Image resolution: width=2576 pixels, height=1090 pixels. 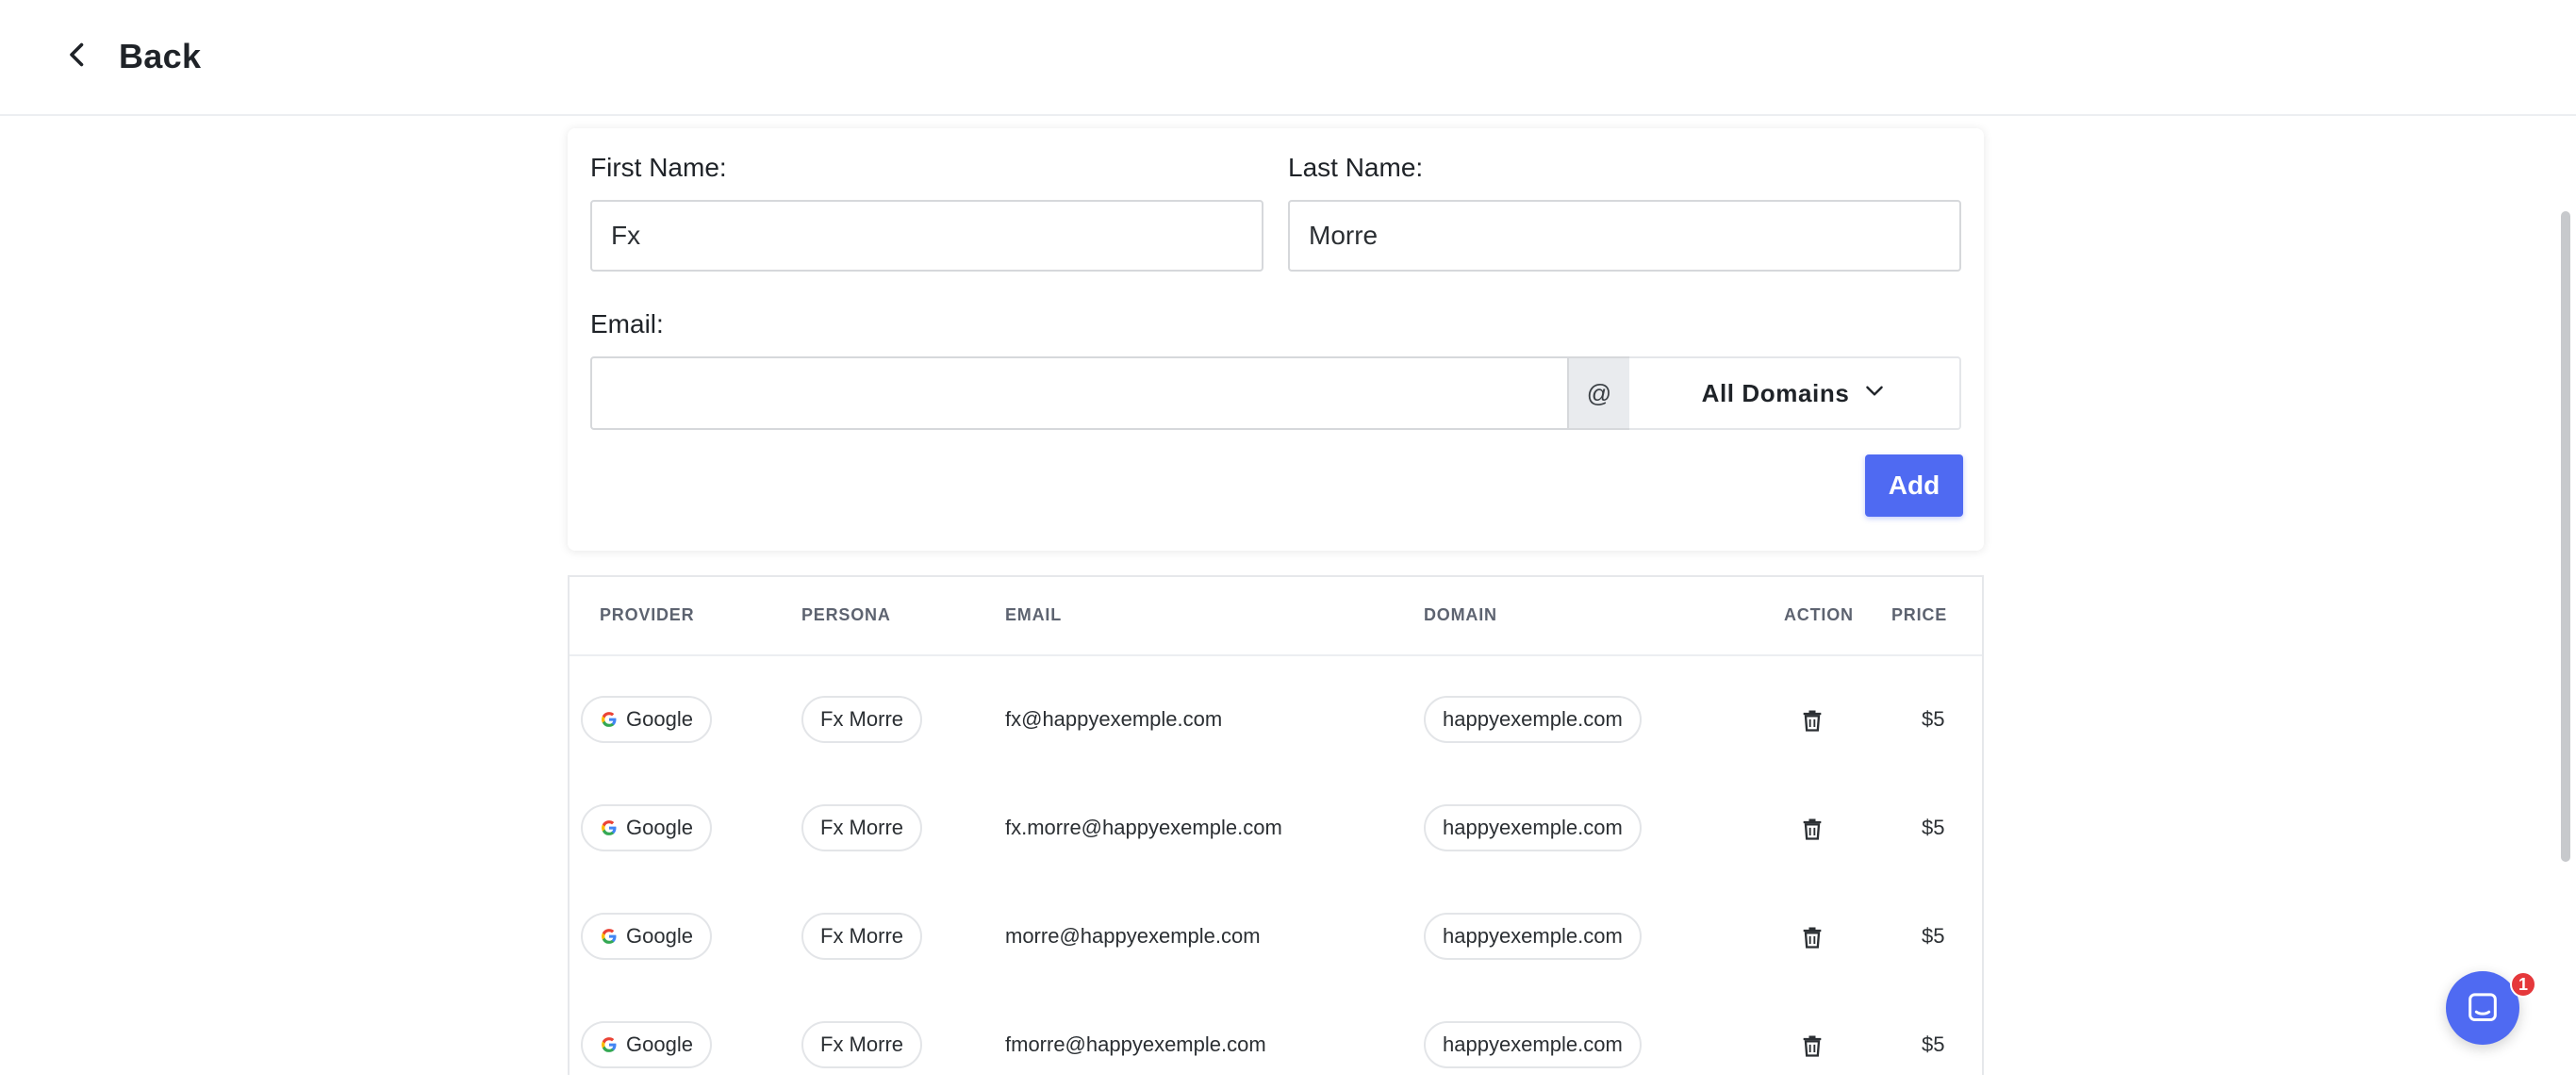 What do you see at coordinates (846, 614) in the screenshot?
I see `column-header-persona: PERSONA` at bounding box center [846, 614].